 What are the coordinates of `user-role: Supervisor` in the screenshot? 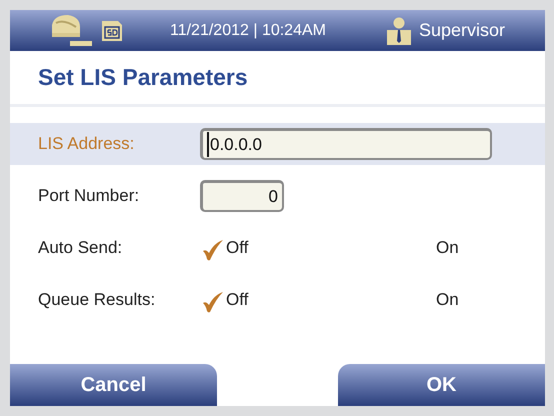 It's located at (461, 30).